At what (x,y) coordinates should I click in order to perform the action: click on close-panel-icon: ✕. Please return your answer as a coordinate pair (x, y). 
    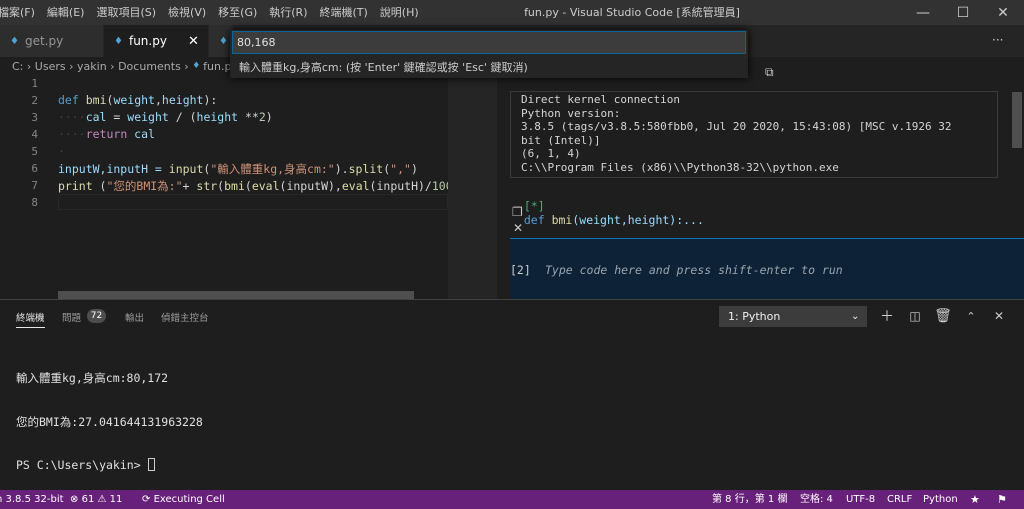
    Looking at the image, I should click on (999, 316).